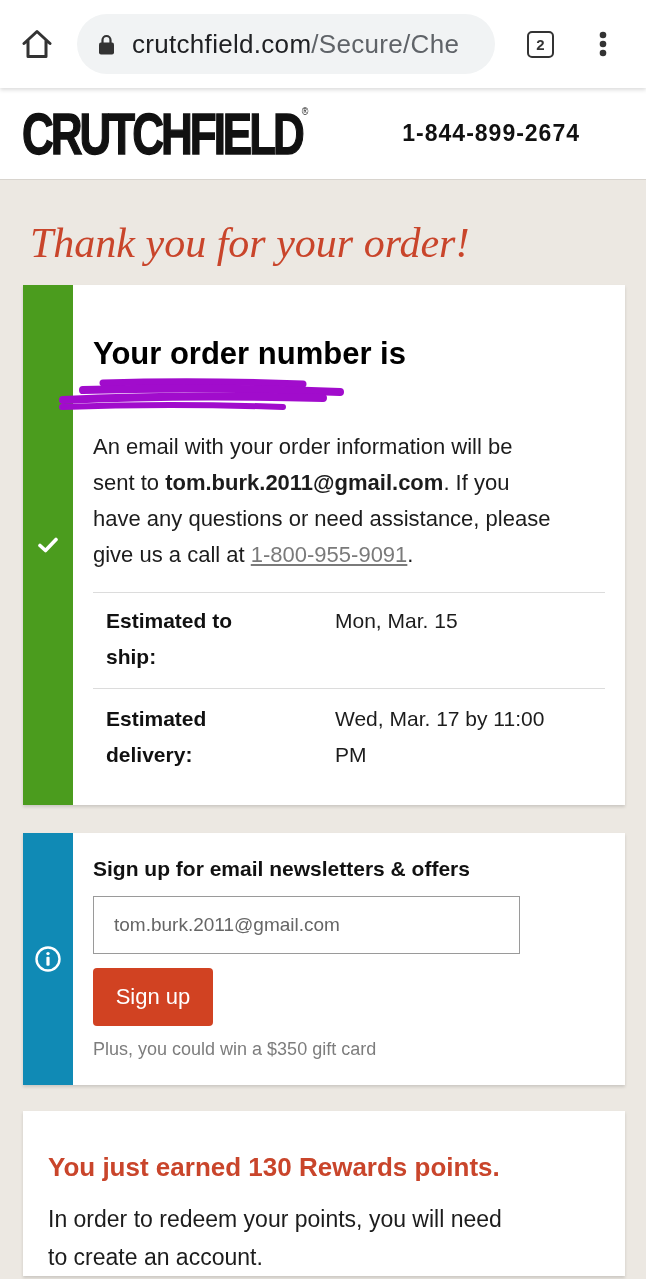 Image resolution: width=646 pixels, height=1279 pixels. Describe the element at coordinates (491, 133) in the screenshot. I see `phone-number: 1-844-899-2674` at that location.